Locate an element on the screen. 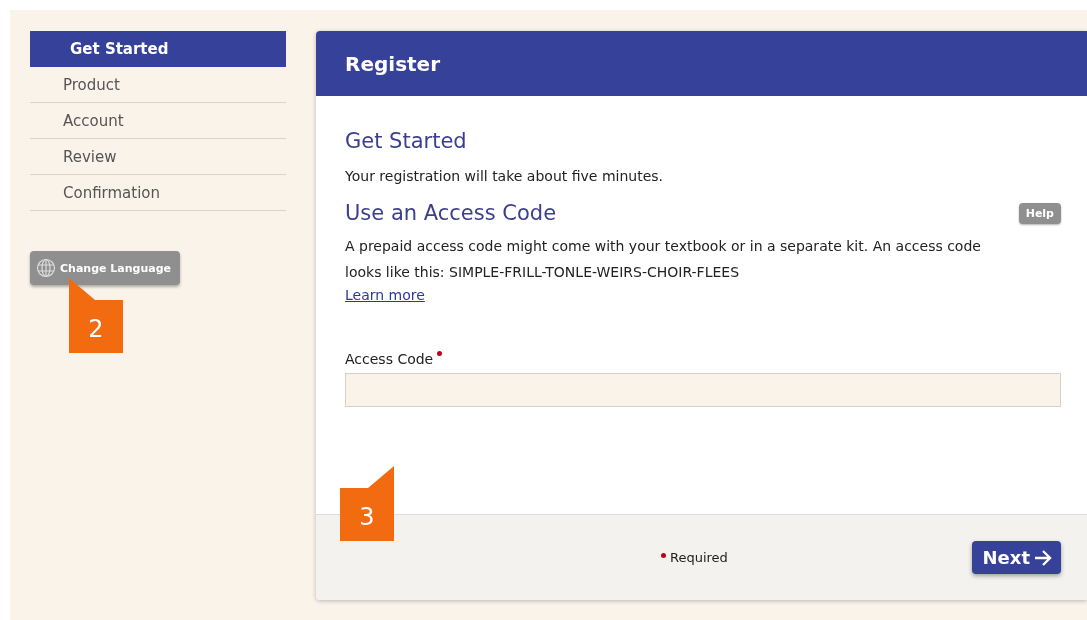 The height and width of the screenshot is (620, 1087). field-label: Access Code is located at coordinates (389, 359).